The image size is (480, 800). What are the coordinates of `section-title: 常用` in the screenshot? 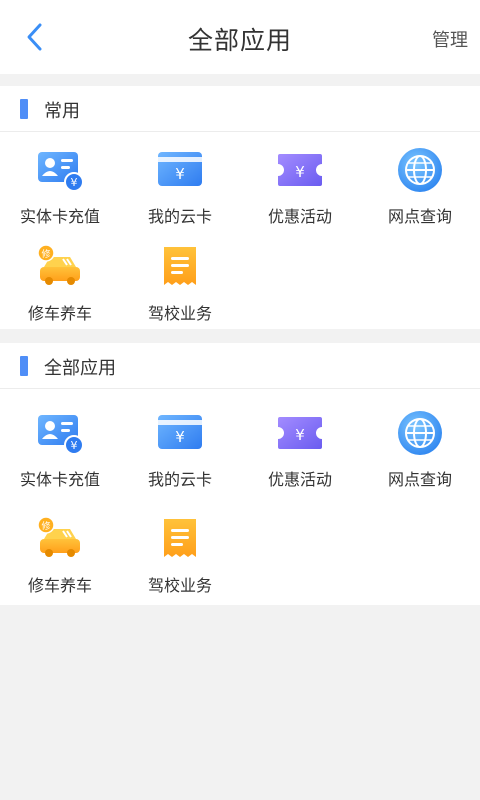 It's located at (62, 111).